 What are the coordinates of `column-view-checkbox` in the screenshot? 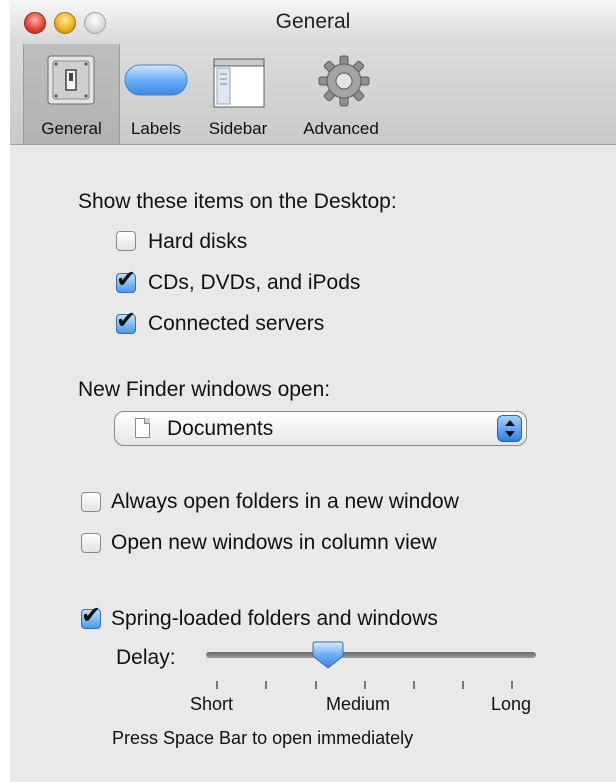 It's located at (91, 543).